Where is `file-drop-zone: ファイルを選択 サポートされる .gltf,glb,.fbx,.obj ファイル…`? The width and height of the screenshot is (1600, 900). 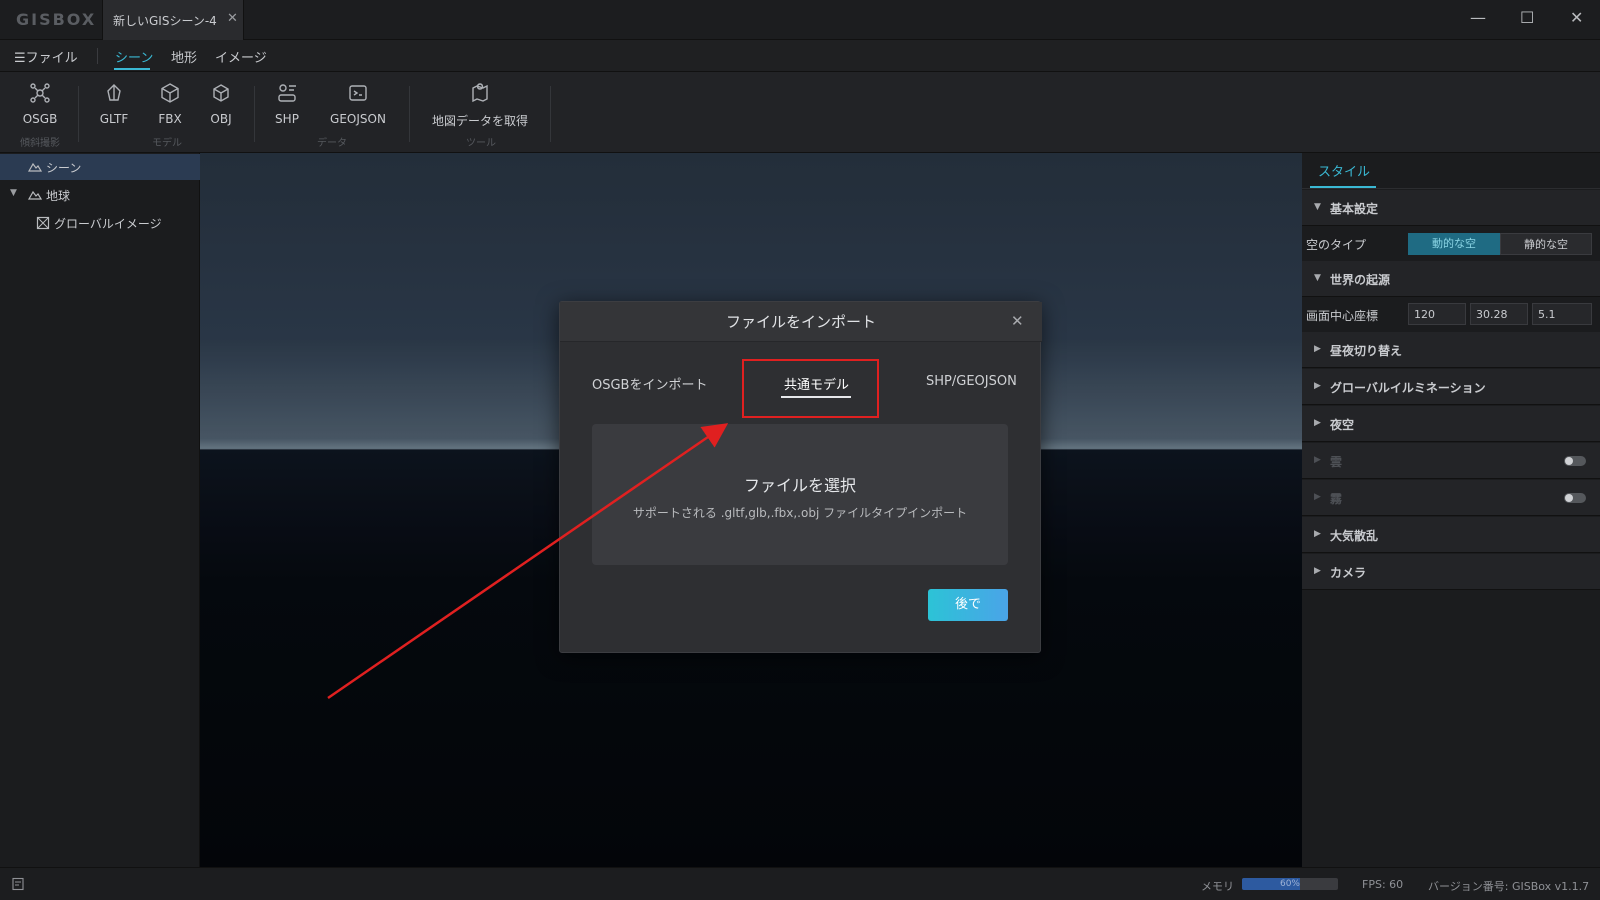 file-drop-zone: ファイルを選択 サポートされる .gltf,glb,.fbx,.obj ファイル… is located at coordinates (800, 494).